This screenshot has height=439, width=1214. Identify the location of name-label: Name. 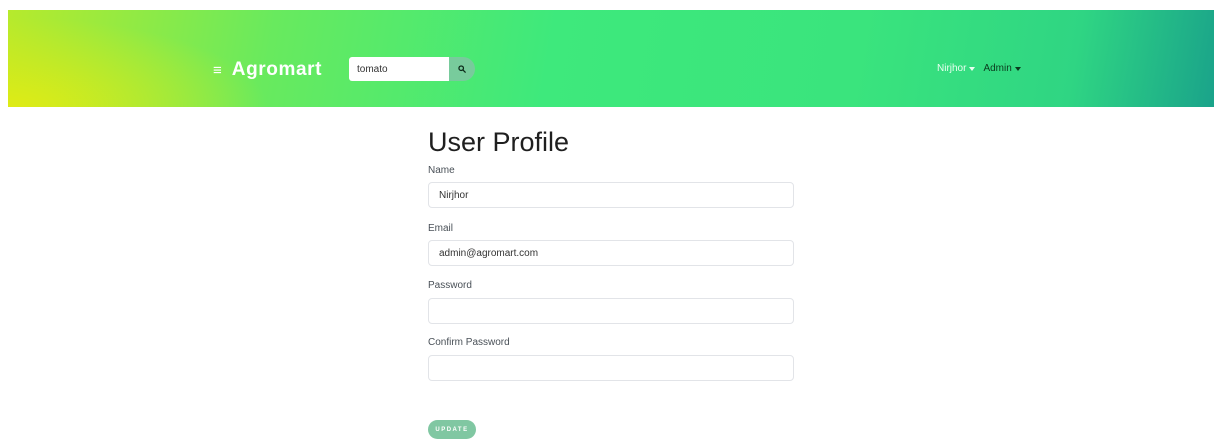
(441, 170).